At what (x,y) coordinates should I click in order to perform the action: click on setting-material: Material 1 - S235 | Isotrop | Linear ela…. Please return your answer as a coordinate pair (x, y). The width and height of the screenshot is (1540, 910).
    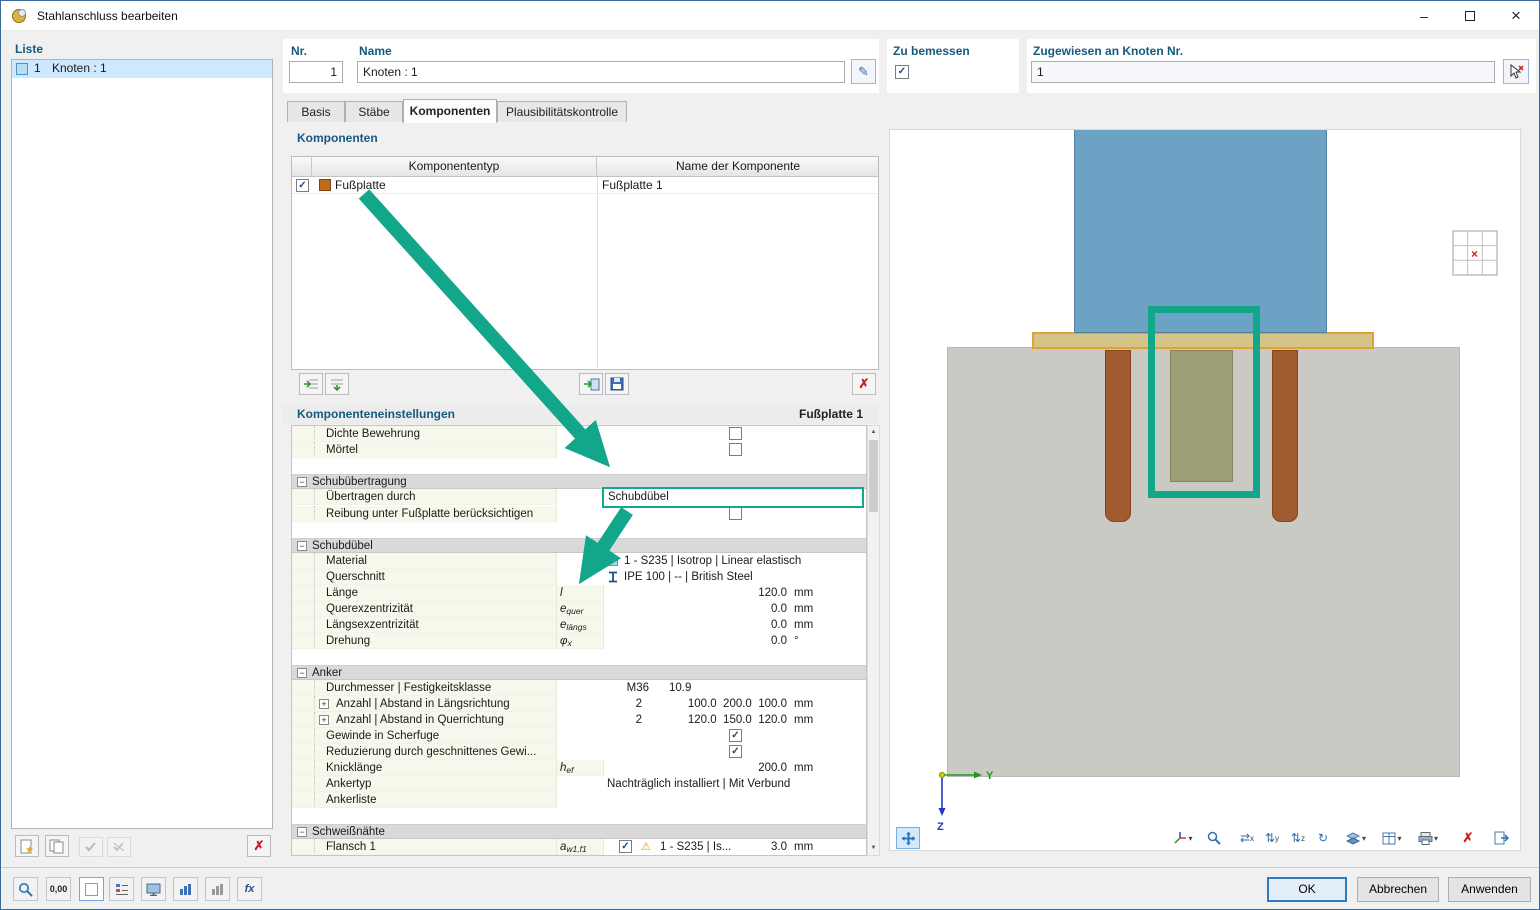
    Looking at the image, I should click on (579, 561).